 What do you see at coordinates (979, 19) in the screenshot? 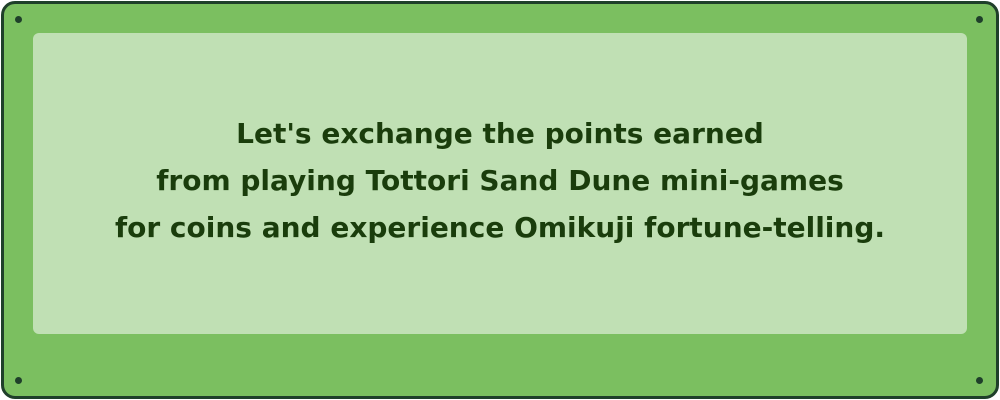
I see `screw-top-right-icon` at bounding box center [979, 19].